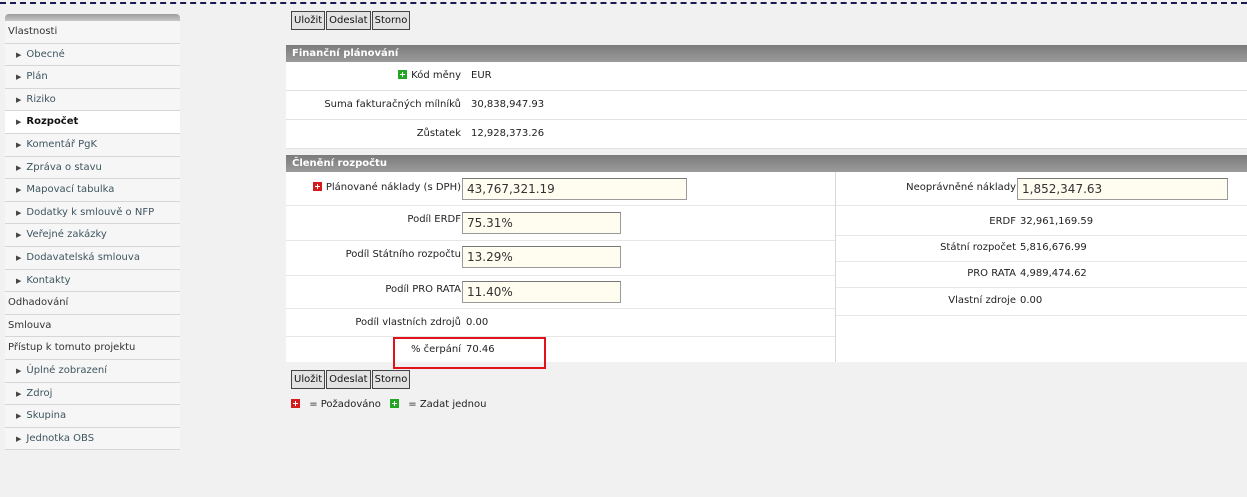 The image size is (1247, 497). What do you see at coordinates (508, 133) in the screenshot?
I see `balance-value: 12,928,373.26` at bounding box center [508, 133].